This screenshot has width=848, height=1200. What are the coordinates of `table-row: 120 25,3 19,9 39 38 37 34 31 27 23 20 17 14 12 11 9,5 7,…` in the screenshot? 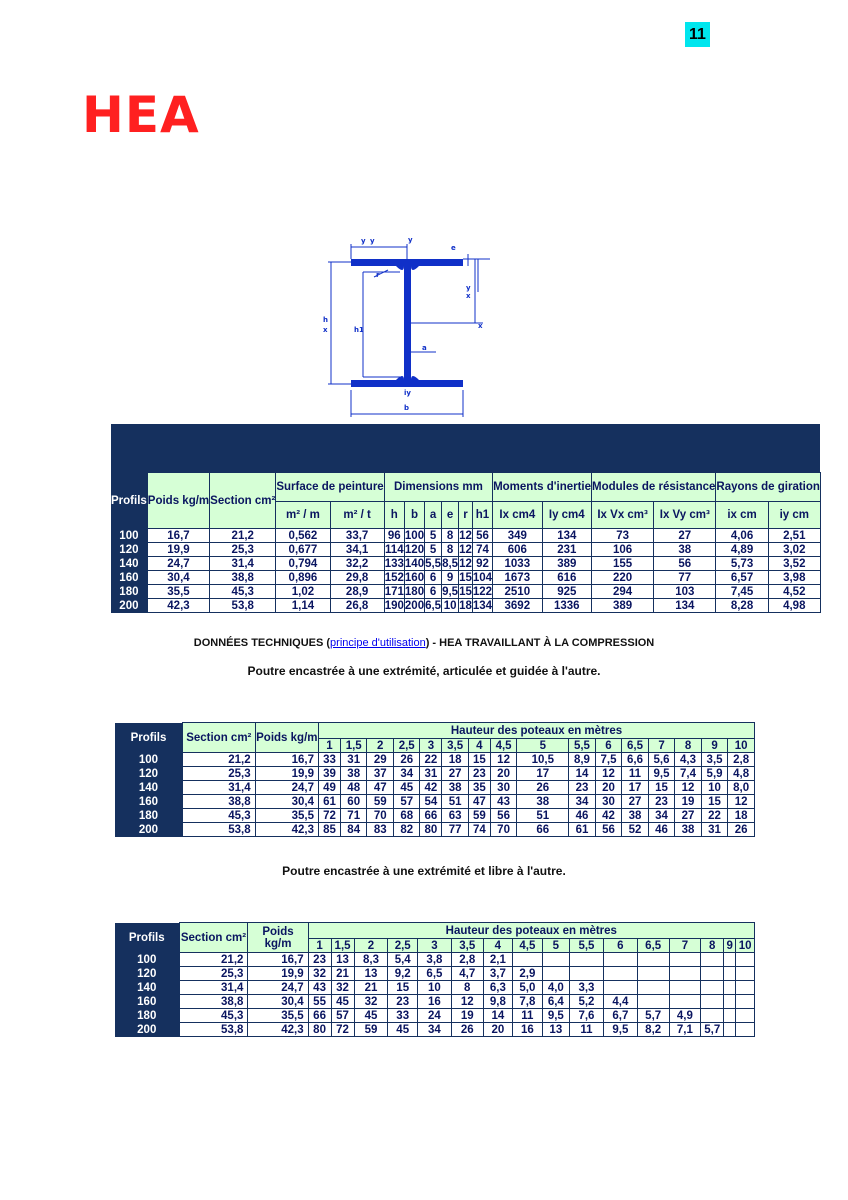 It's located at (435, 773).